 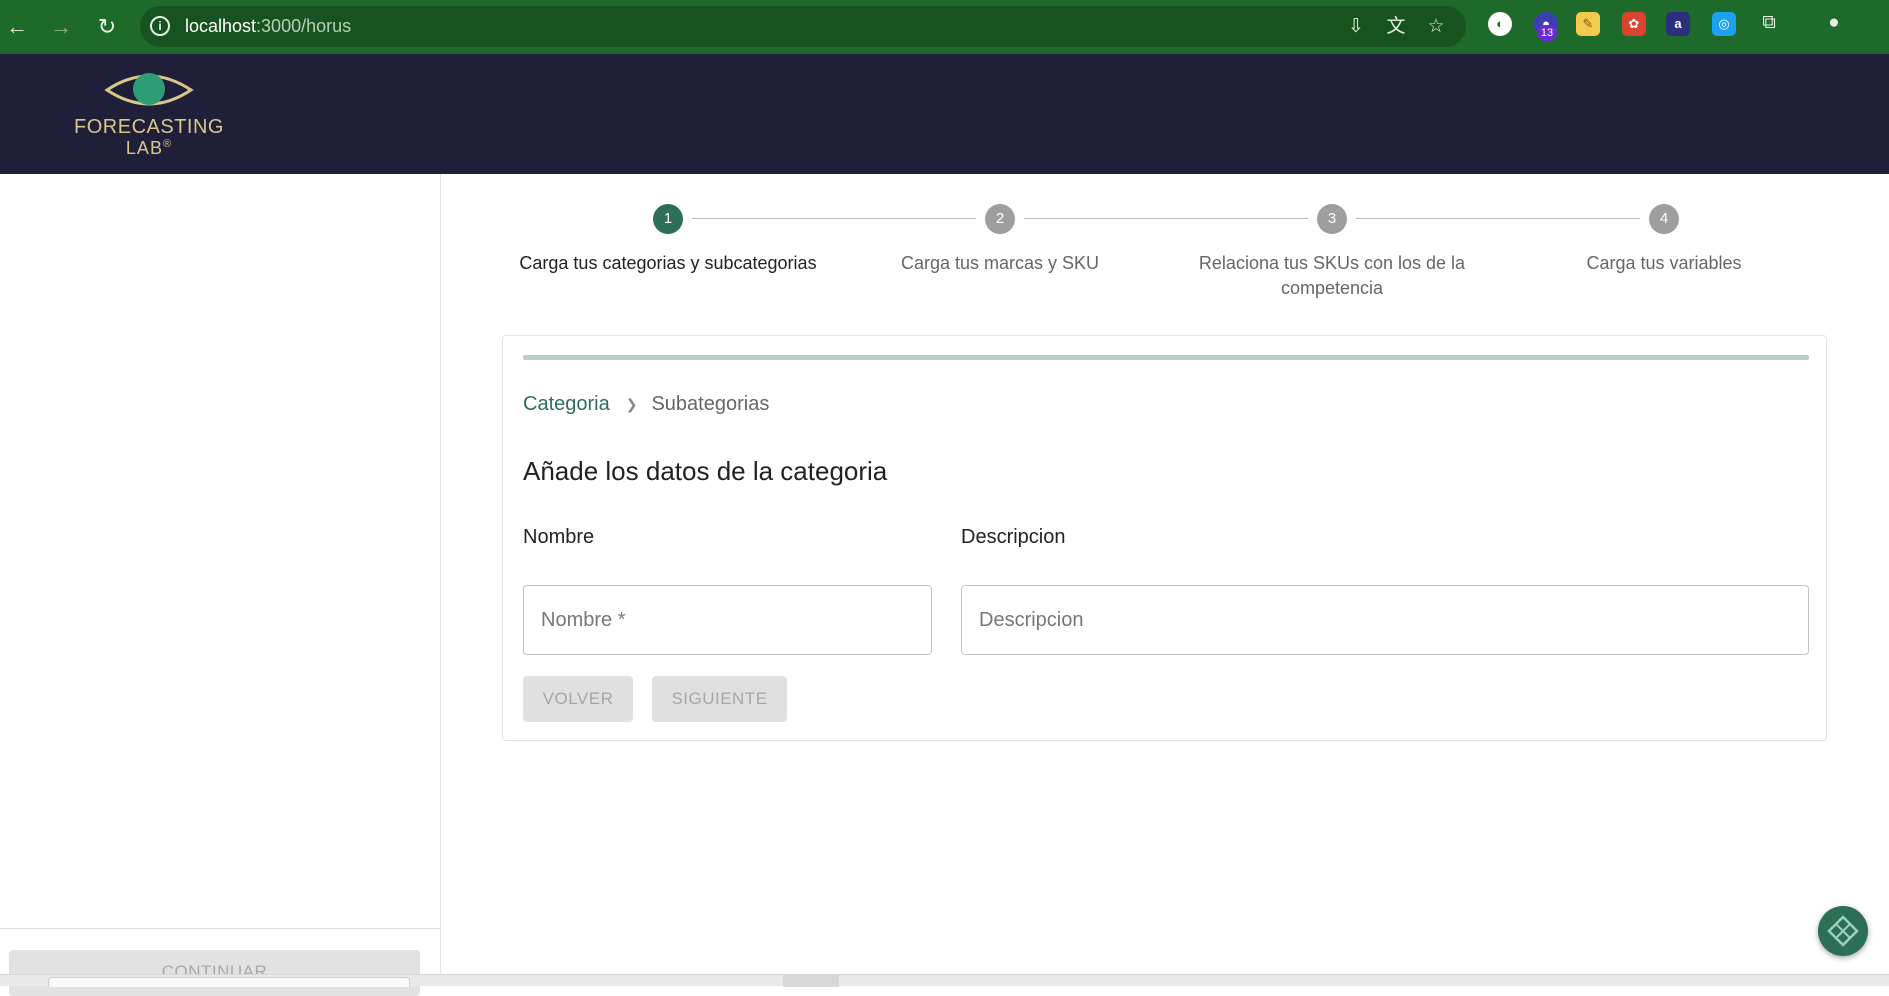 I want to click on step-2: 2 Carga tus marcas y SKU, so click(x=1000, y=238).